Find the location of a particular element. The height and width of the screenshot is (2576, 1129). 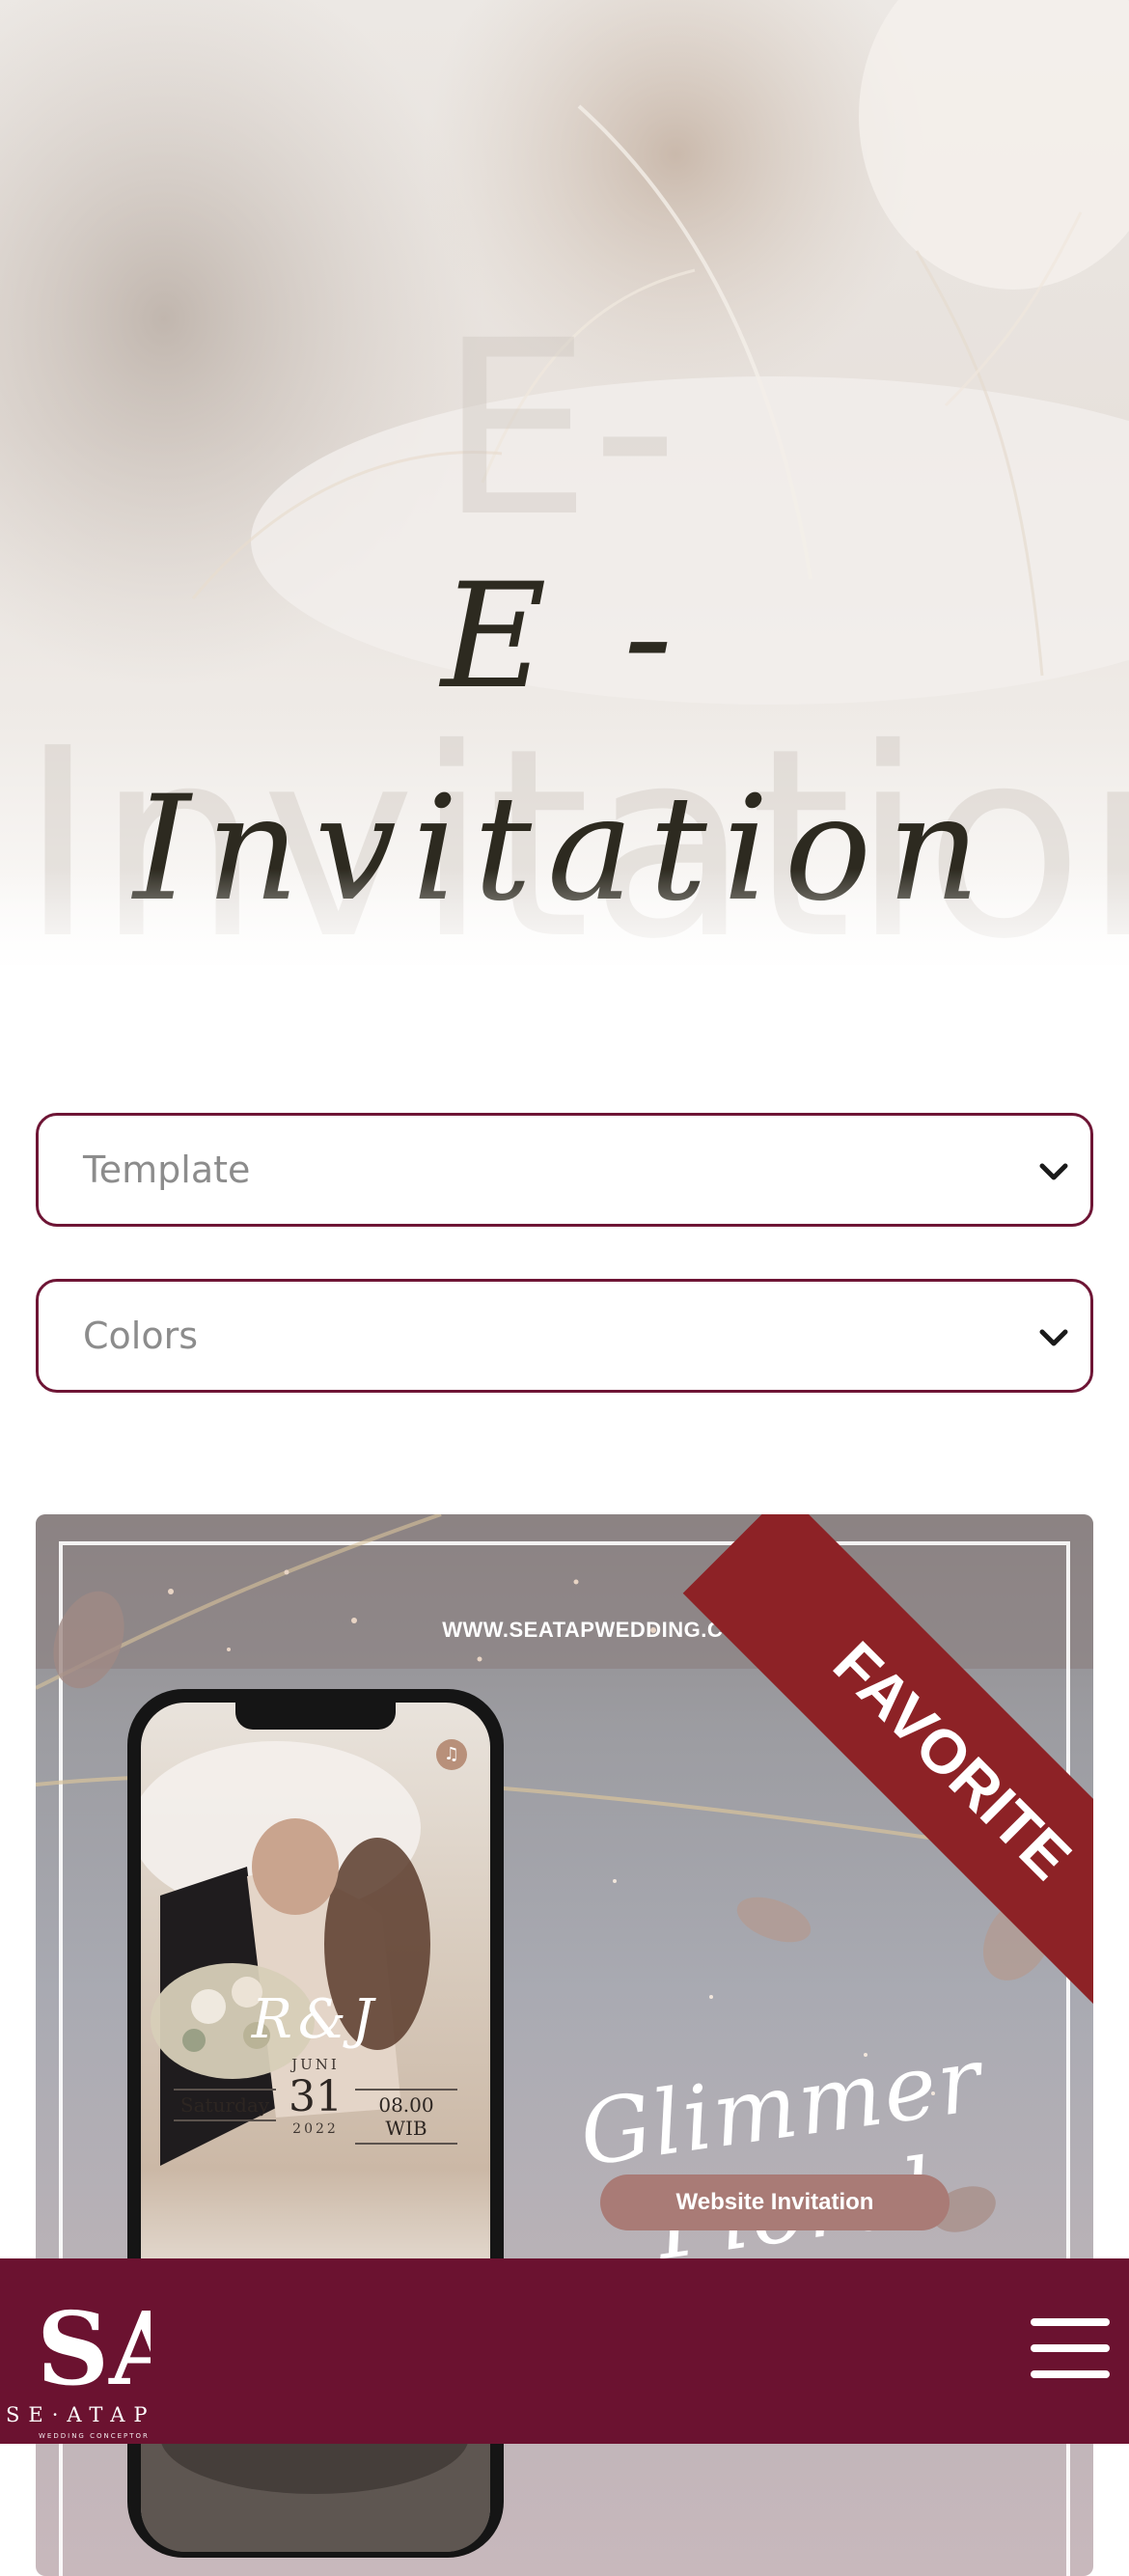

brand-tagline: WEDDING CONCEPTOR is located at coordinates (95, 2436).